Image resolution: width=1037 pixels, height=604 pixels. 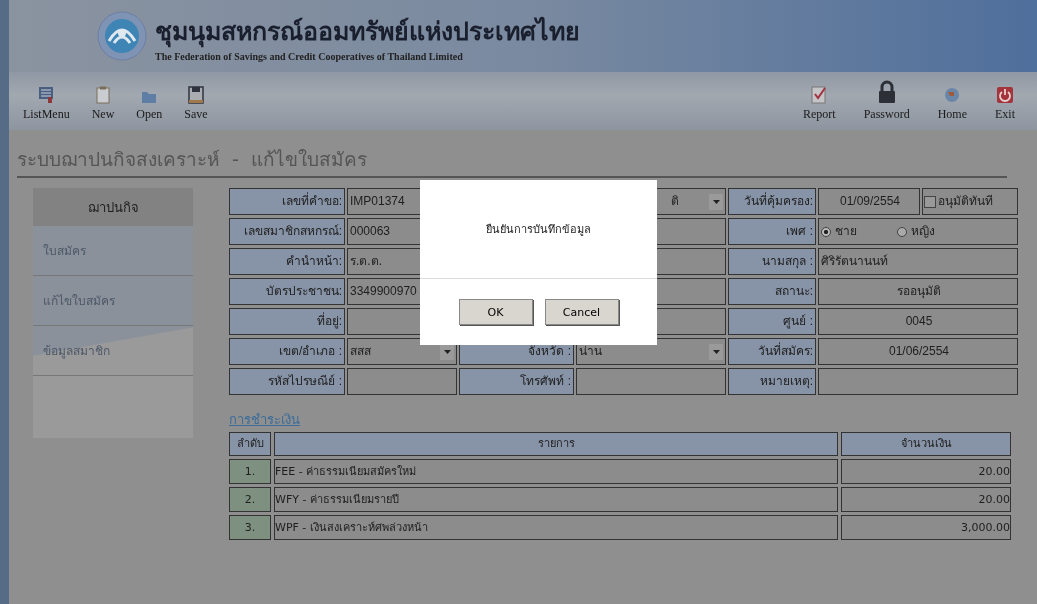 What do you see at coordinates (103, 95) in the screenshot?
I see `clipboard-icon` at bounding box center [103, 95].